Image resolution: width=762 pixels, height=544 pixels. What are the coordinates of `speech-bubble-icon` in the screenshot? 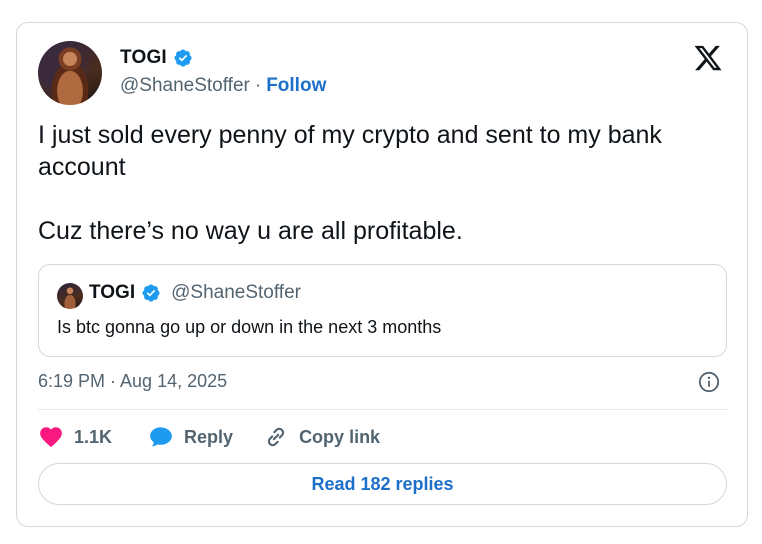 It's located at (161, 437).